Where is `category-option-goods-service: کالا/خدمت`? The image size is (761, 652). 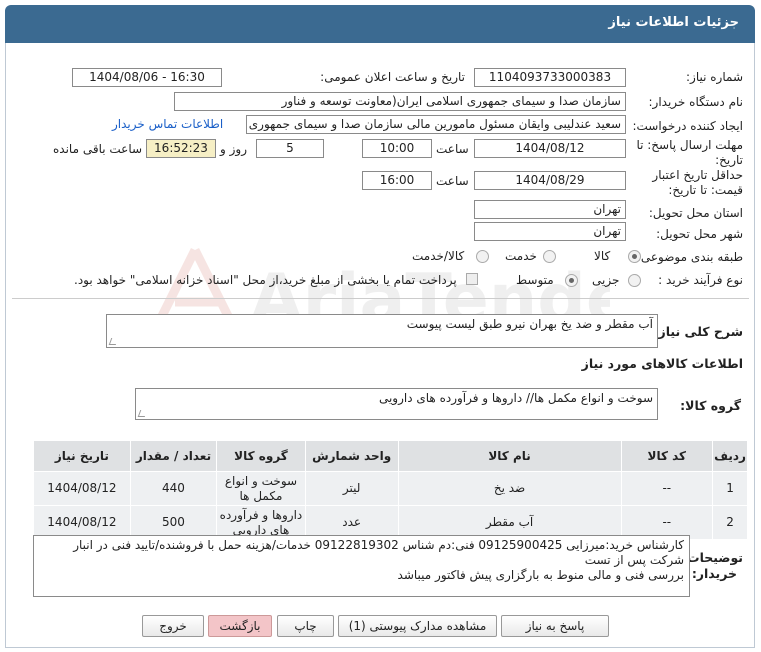
category-option-goods-service: کالا/خدمت is located at coordinates (438, 256).